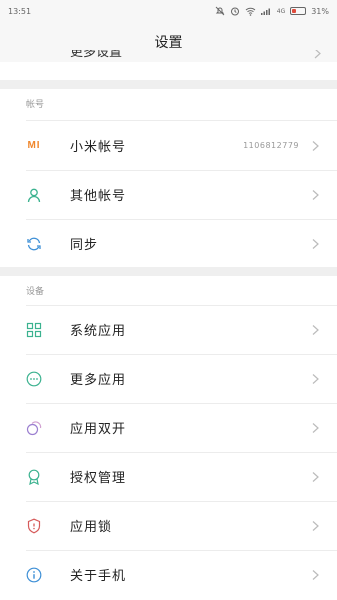  Describe the element at coordinates (98, 478) in the screenshot. I see `list-item-label: 授权管理` at that location.